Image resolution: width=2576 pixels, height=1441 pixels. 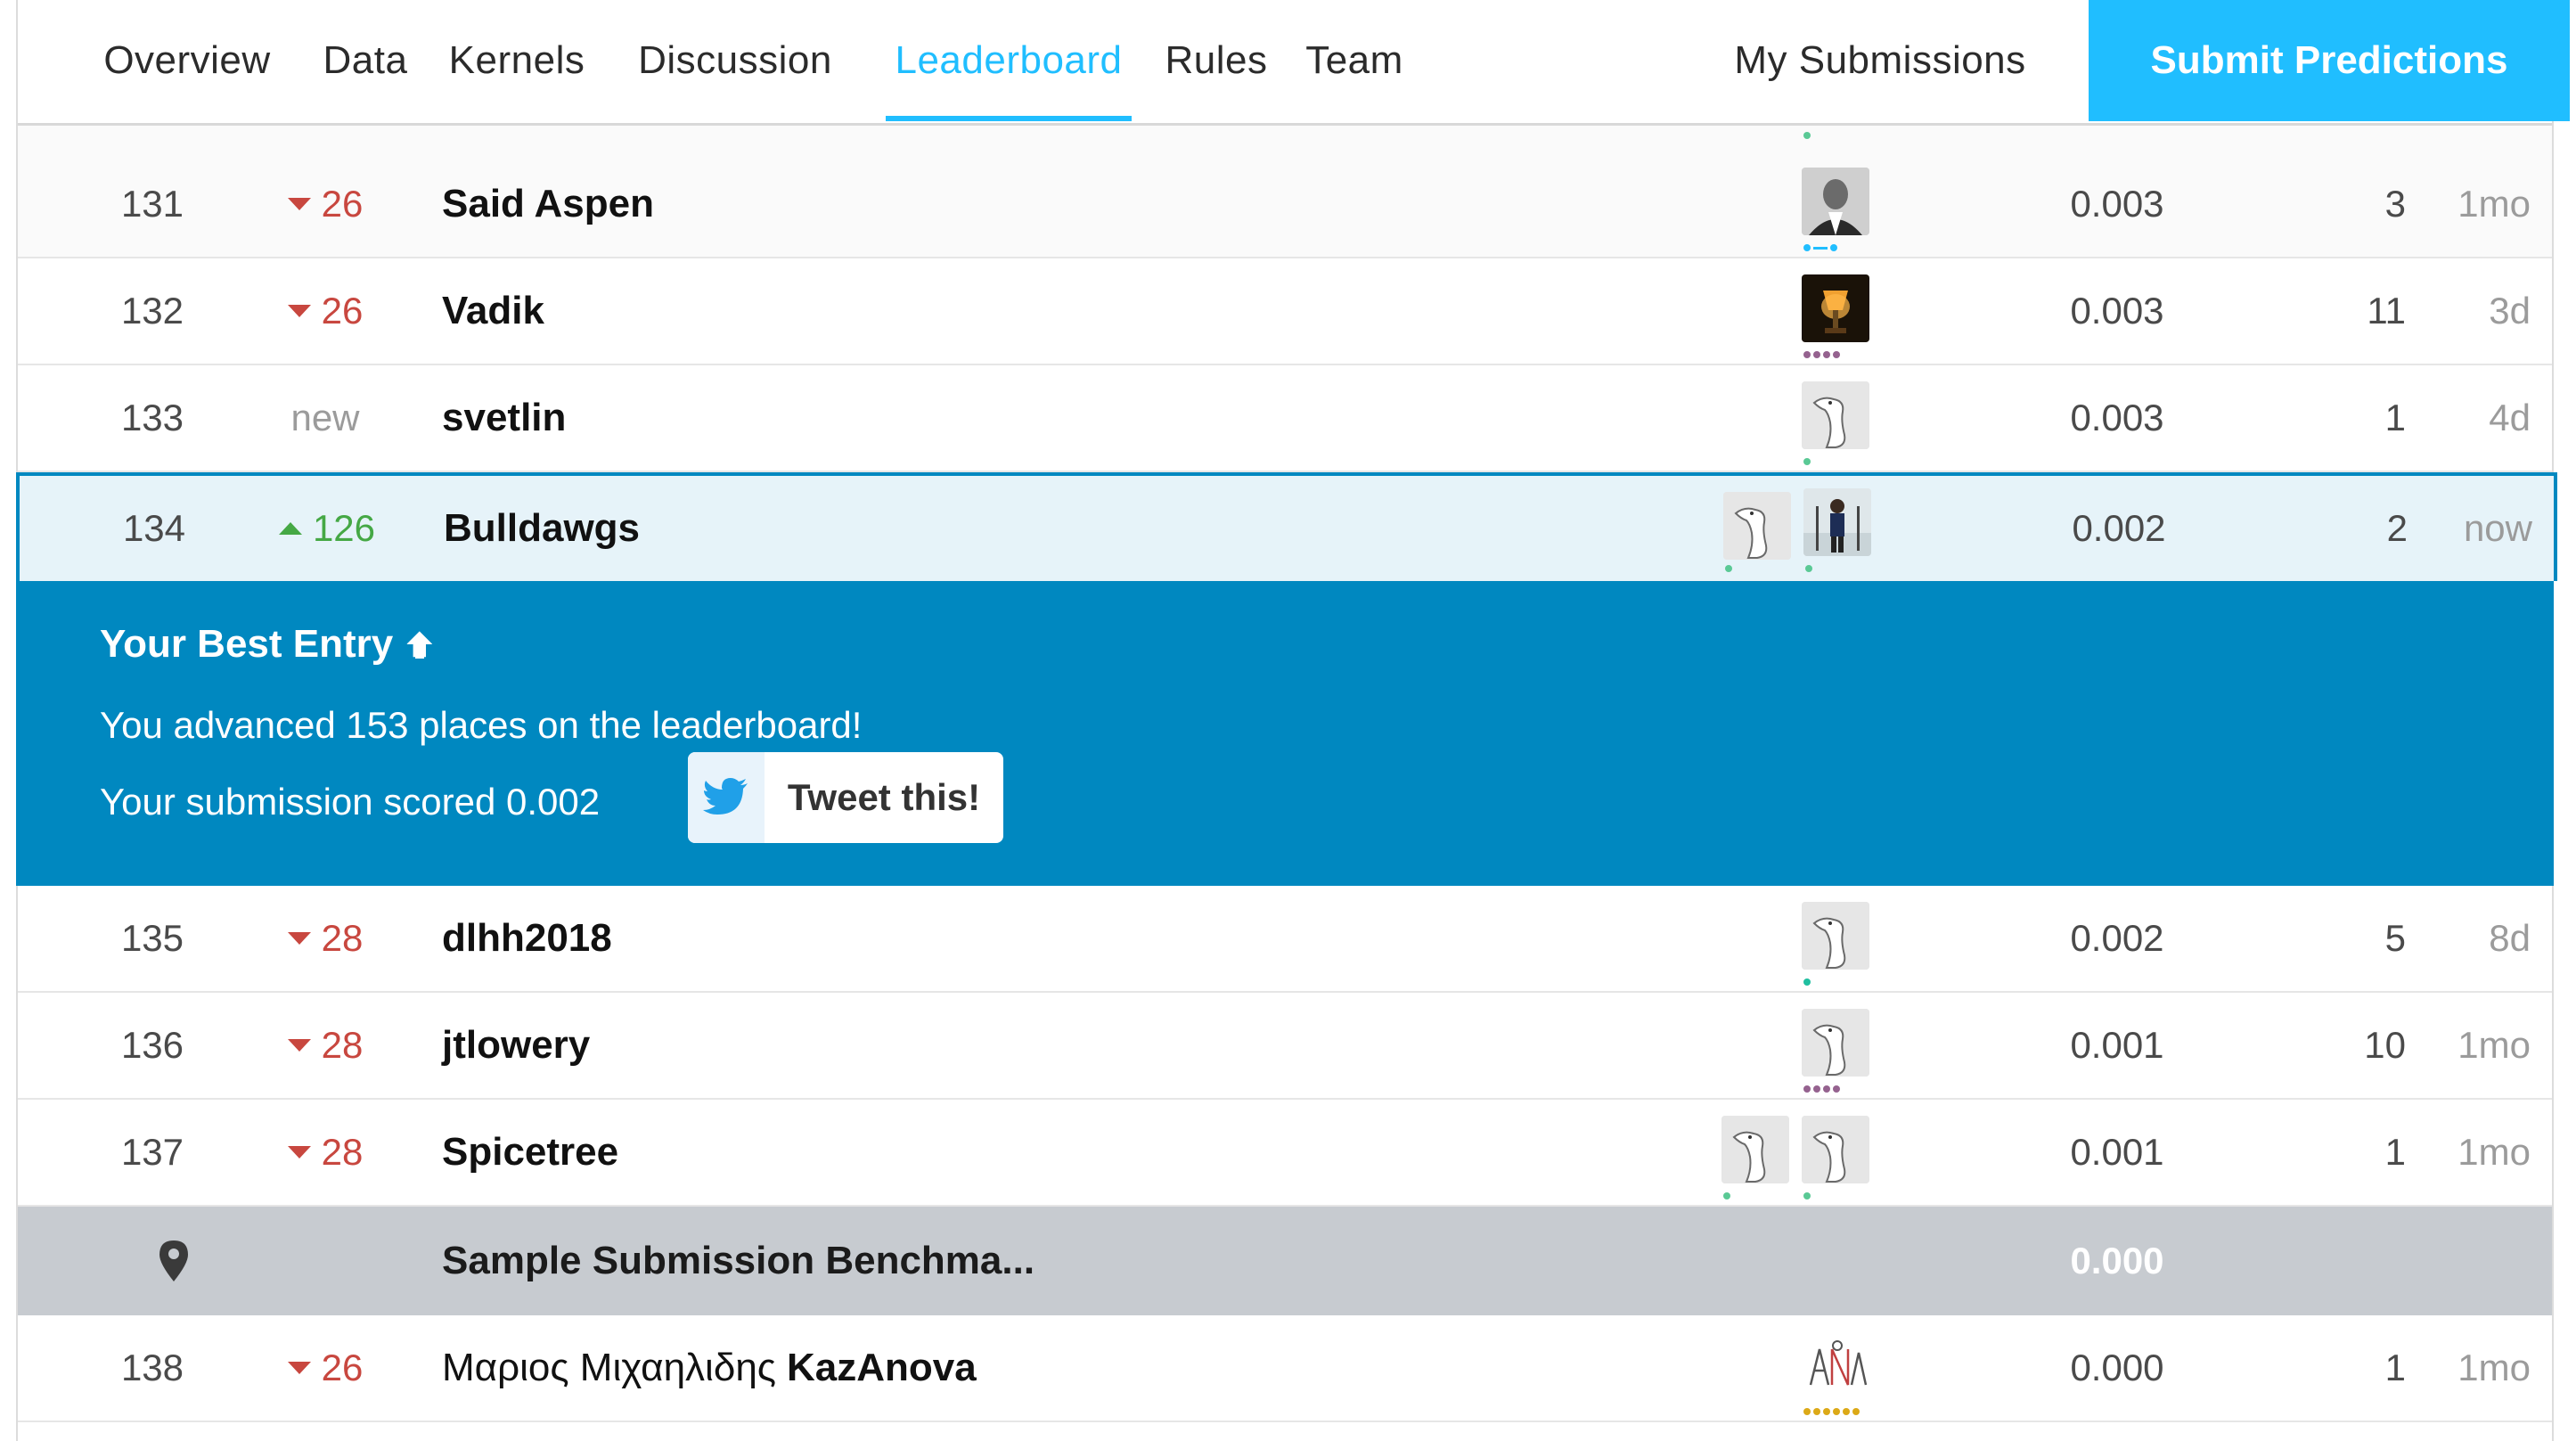 What do you see at coordinates (1285, 418) in the screenshot?
I see `table-row: 133 new svetlin 0.003 1 4d` at bounding box center [1285, 418].